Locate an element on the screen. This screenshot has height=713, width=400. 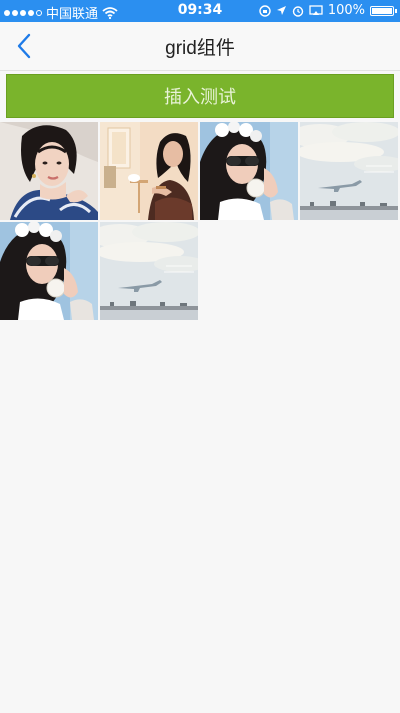
navigation-bar: grid组件 is located at coordinates (200, 46).